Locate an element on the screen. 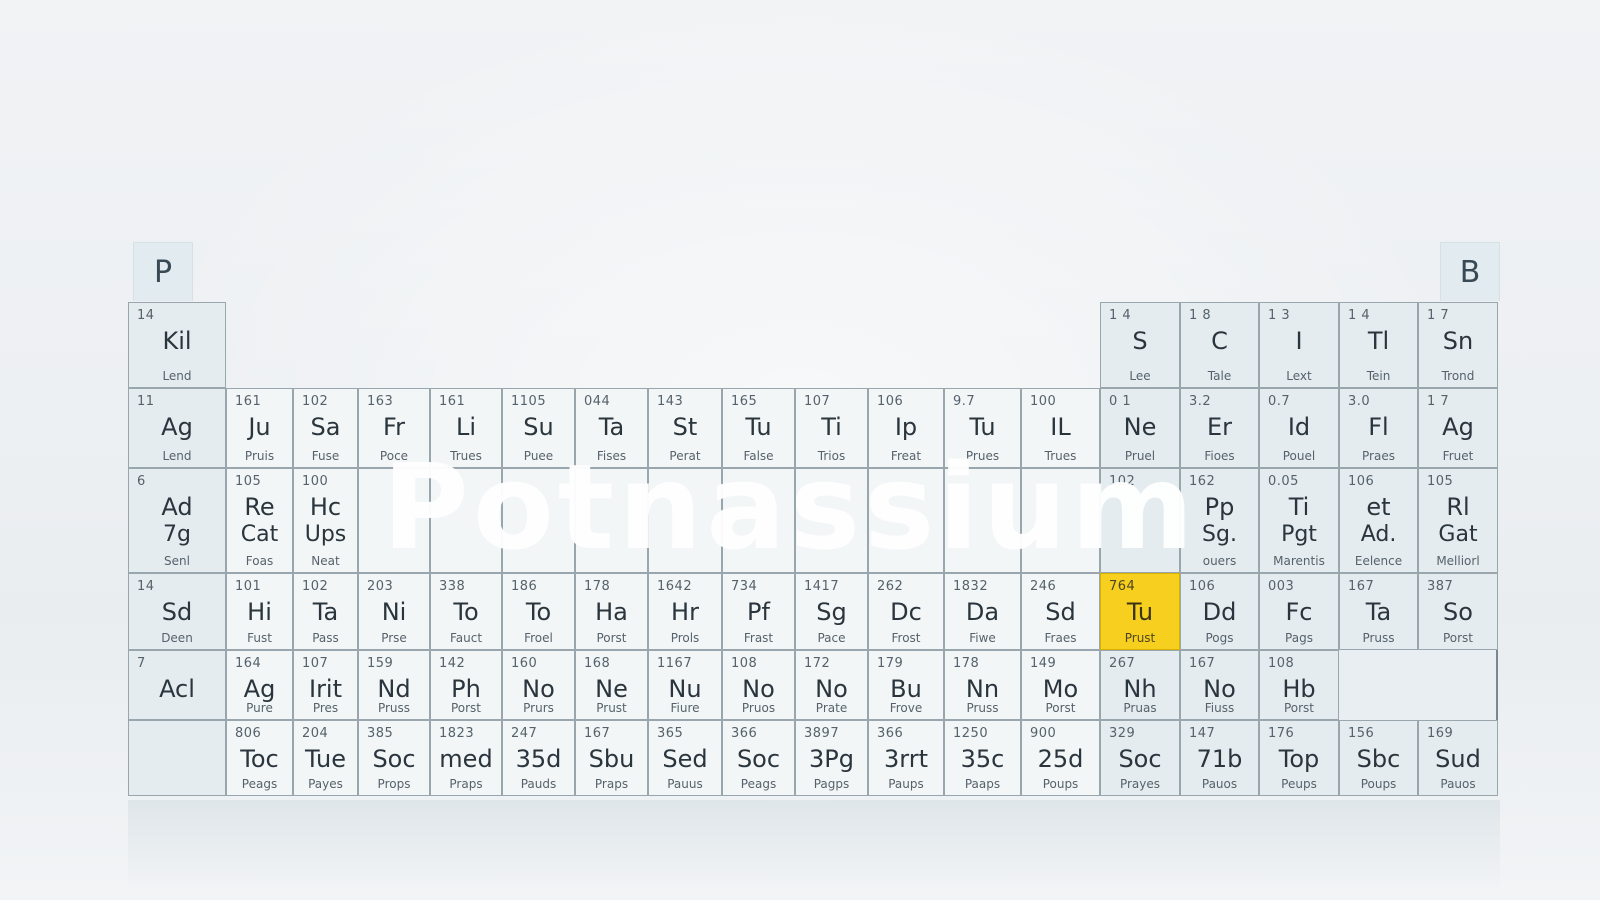  element-cell: 107 Irit Pres is located at coordinates (325, 685).